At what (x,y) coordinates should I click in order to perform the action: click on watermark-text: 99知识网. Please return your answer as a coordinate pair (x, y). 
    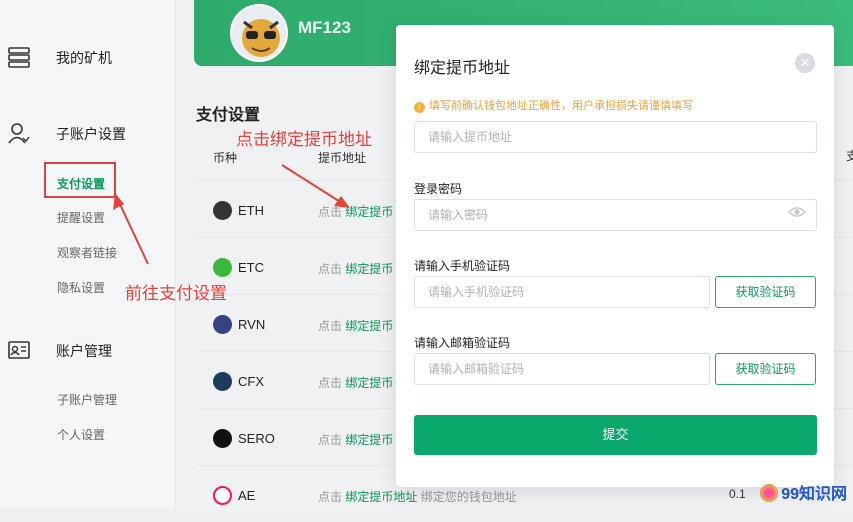
    Looking at the image, I should click on (814, 494).